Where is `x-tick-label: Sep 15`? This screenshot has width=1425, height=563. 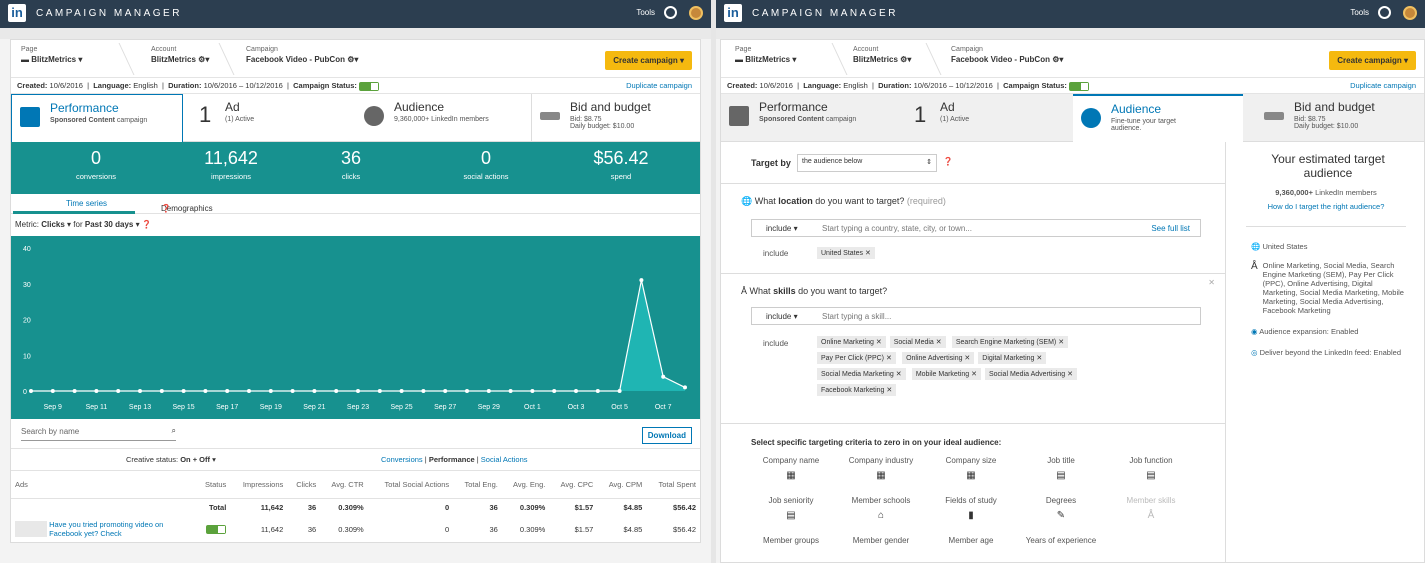 x-tick-label: Sep 15 is located at coordinates (184, 407).